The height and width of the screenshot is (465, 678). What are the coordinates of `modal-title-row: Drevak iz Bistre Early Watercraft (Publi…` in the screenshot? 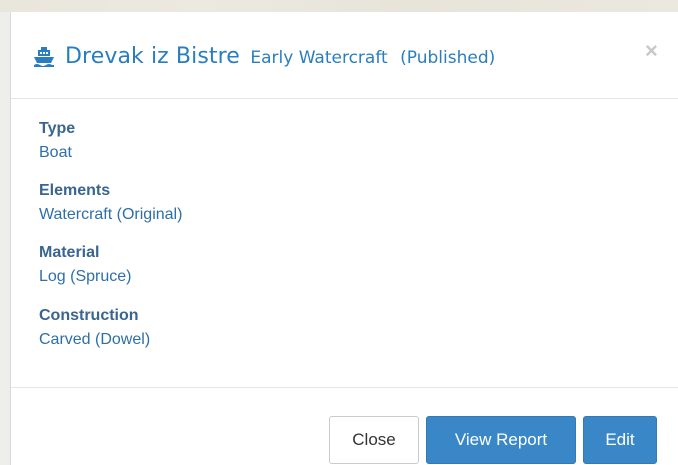 It's located at (280, 56).